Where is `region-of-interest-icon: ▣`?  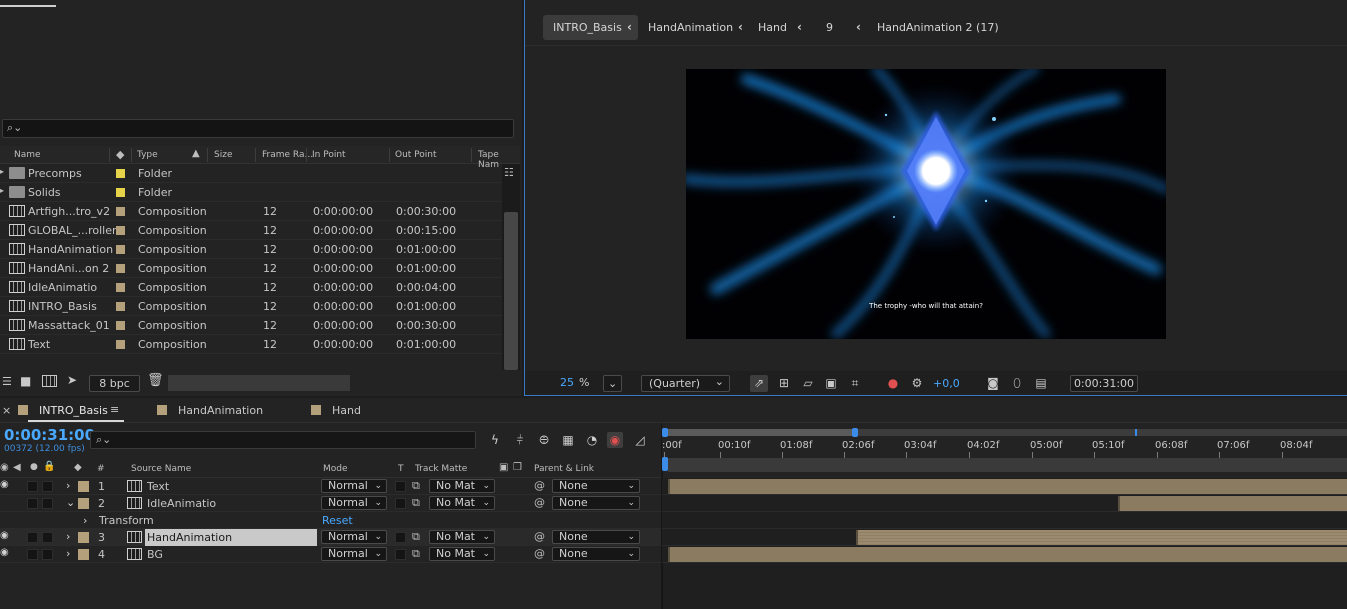 region-of-interest-icon: ▣ is located at coordinates (831, 383).